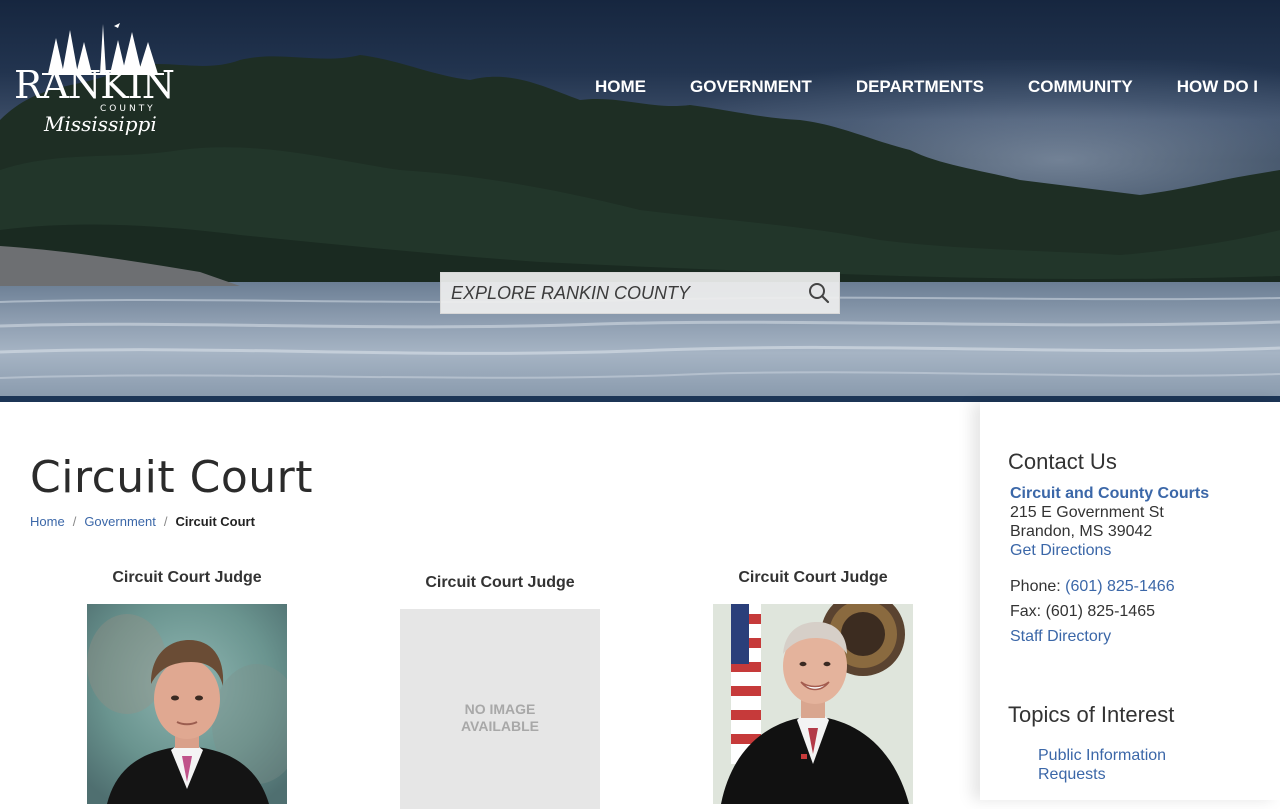 The height and width of the screenshot is (809, 1280). I want to click on phone-line: Phone: (601) 825-1466, so click(1140, 586).